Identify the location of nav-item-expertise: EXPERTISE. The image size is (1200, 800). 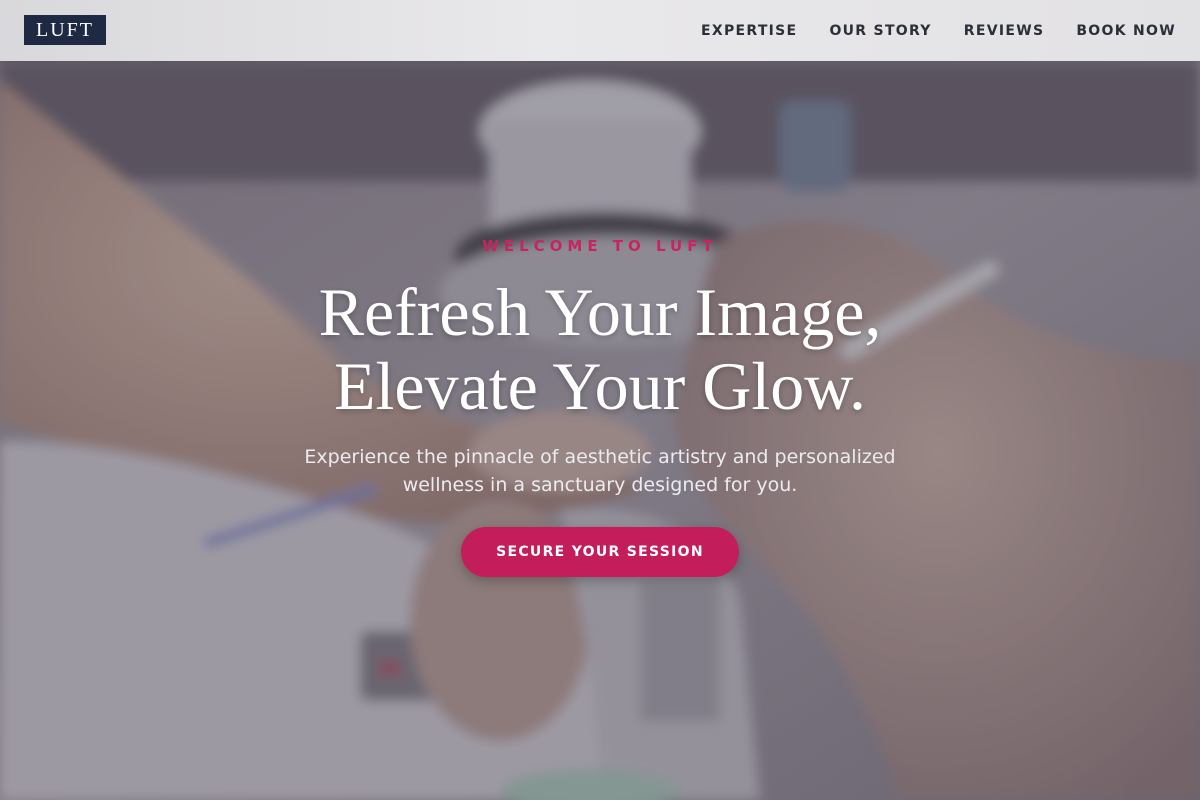
(749, 31).